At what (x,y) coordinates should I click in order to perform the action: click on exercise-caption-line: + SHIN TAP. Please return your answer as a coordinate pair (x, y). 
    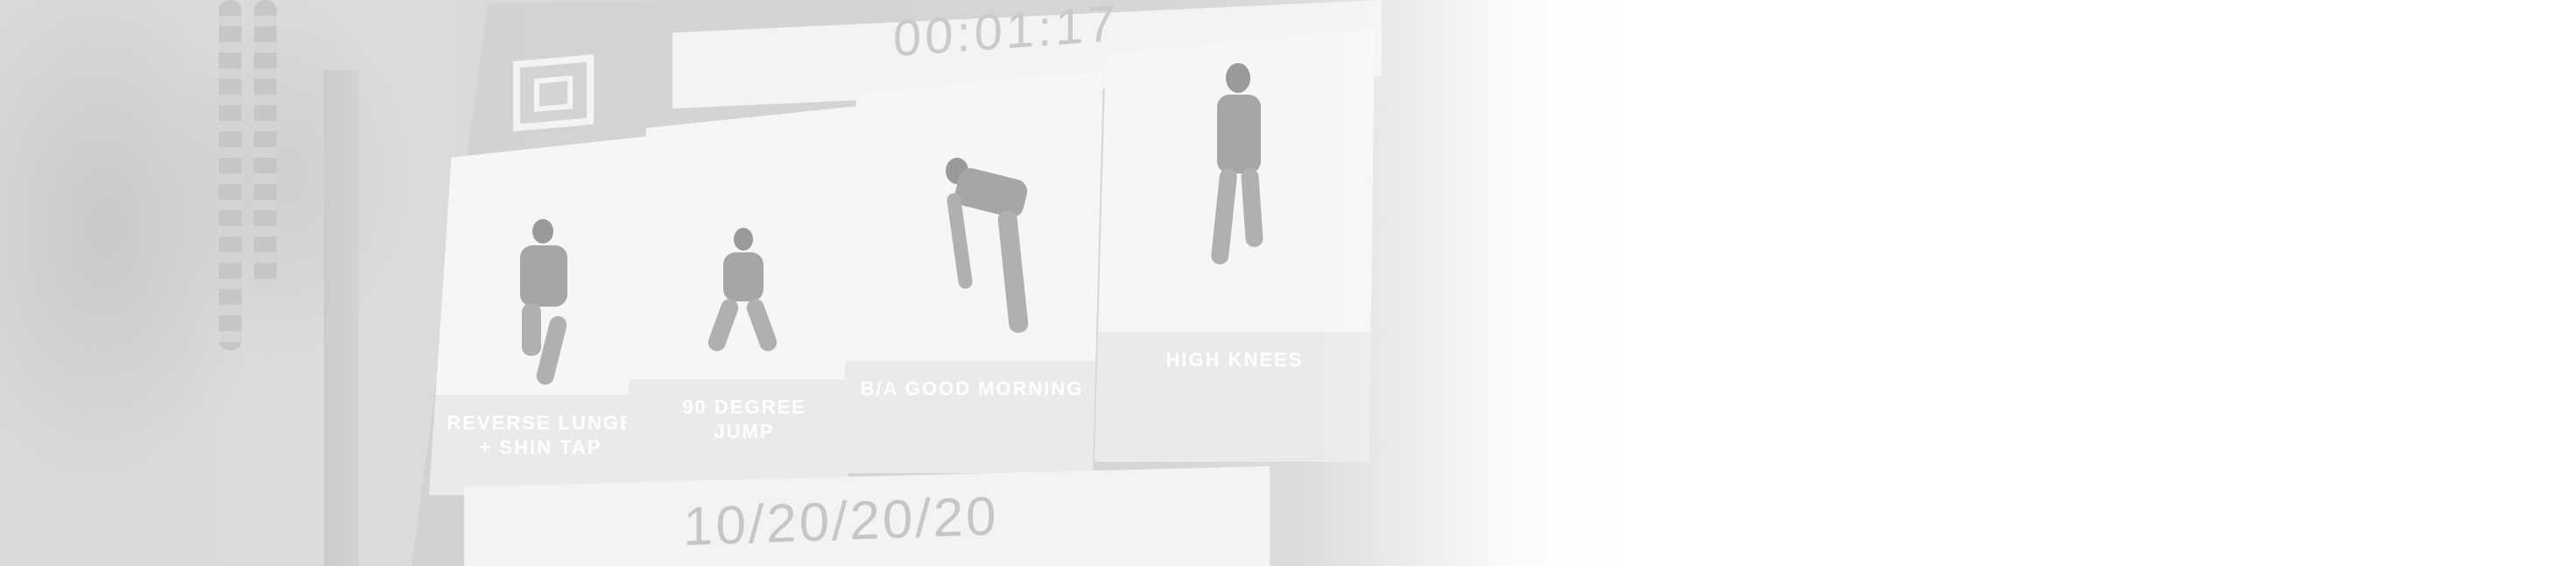
    Looking at the image, I should click on (540, 447).